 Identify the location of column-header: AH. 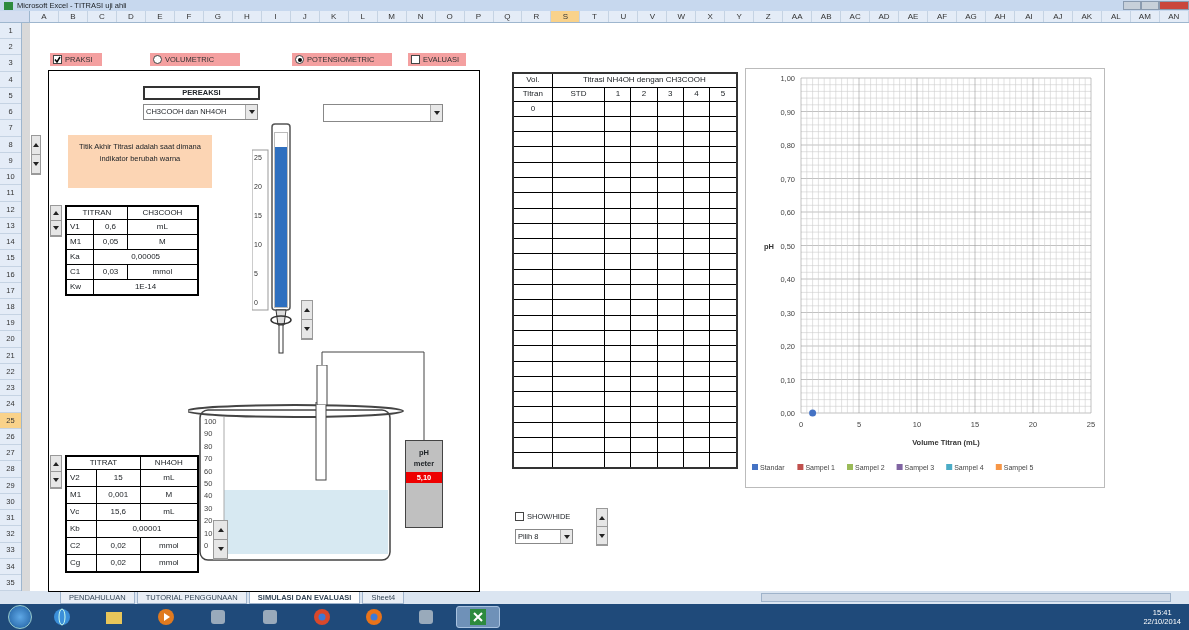
(1000, 16).